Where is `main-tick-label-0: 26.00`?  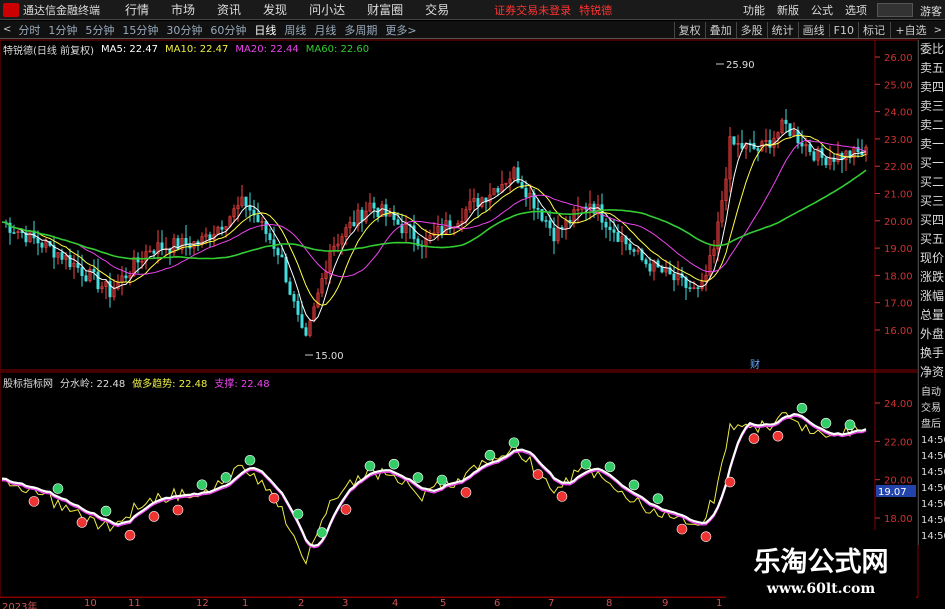
main-tick-label-0: 26.00 is located at coordinates (898, 58).